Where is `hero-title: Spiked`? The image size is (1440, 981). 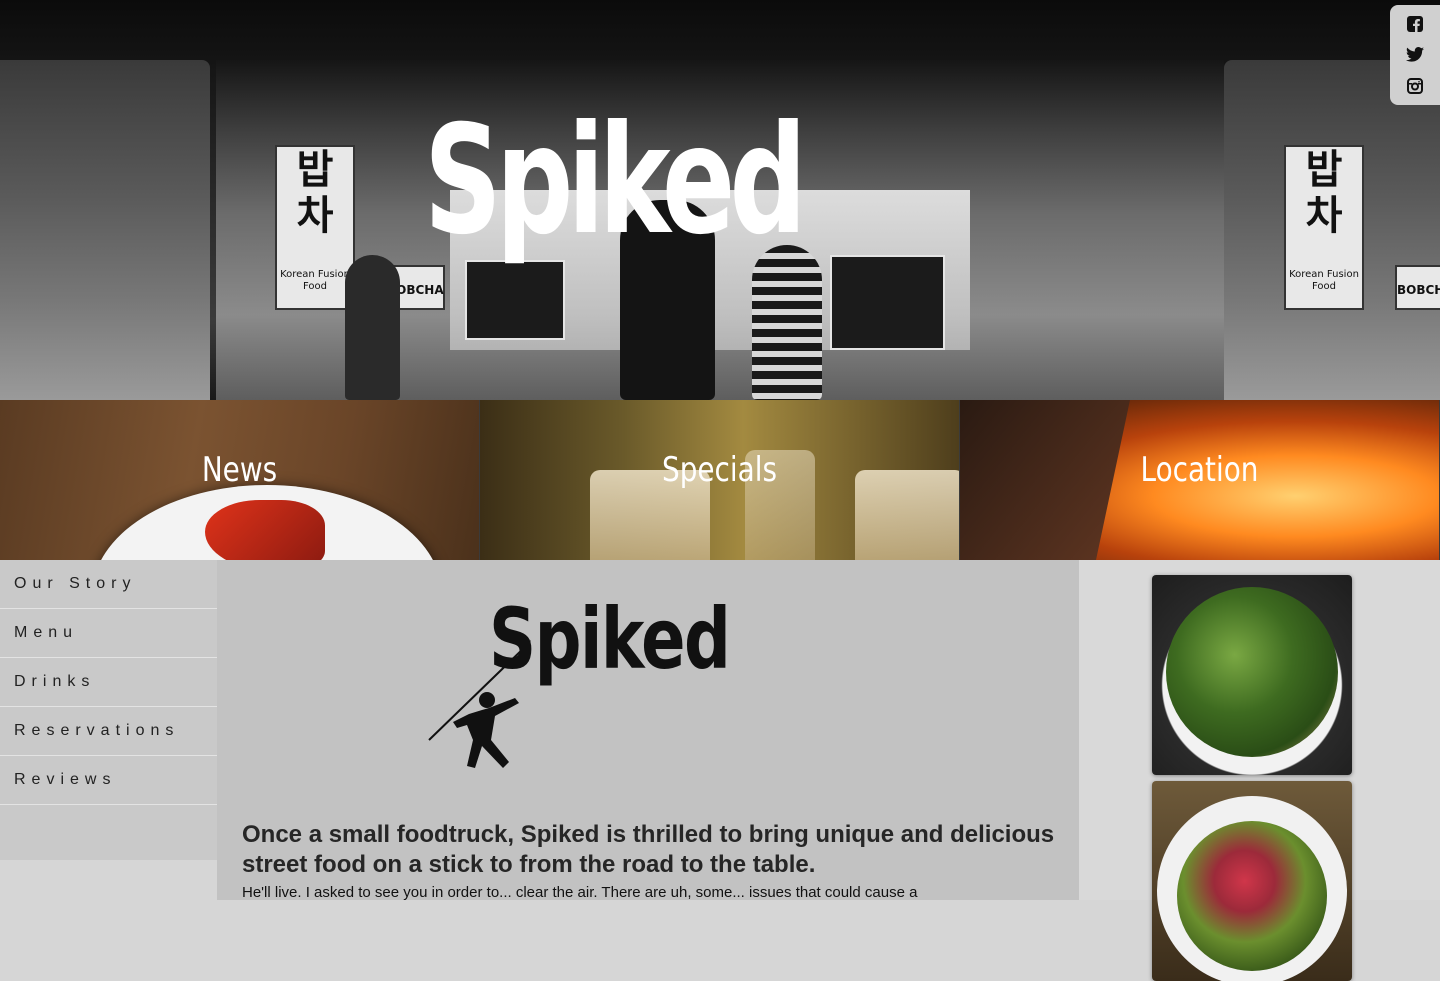
hero-title: Spiked is located at coordinates (615, 181).